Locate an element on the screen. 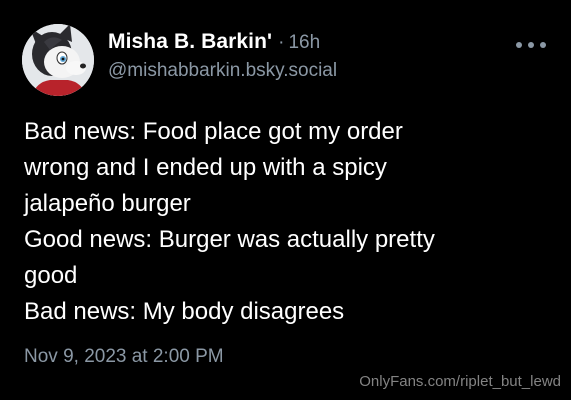 The image size is (571, 400). furry-avatar-icon is located at coordinates (58, 60).